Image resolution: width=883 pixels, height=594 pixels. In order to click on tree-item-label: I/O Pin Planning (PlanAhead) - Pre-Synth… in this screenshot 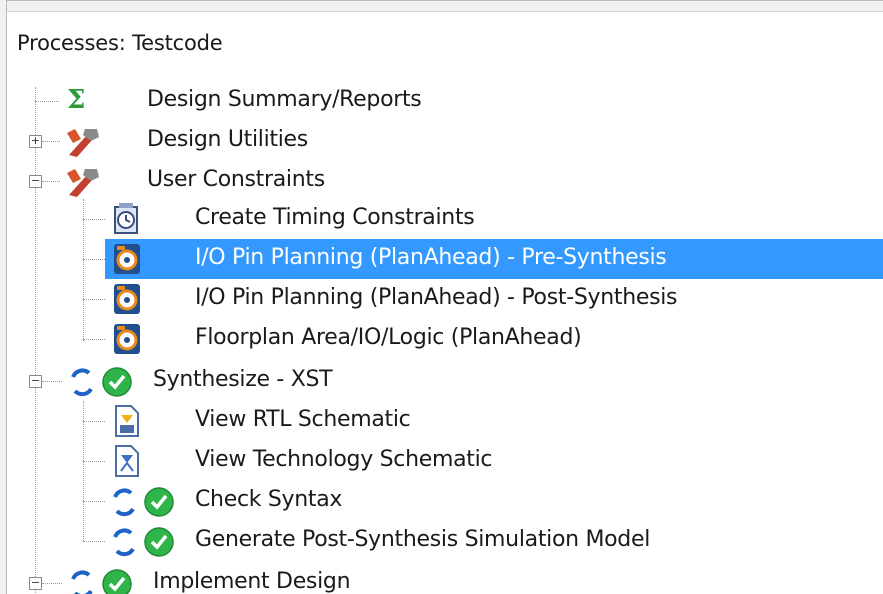, I will do `click(431, 257)`.